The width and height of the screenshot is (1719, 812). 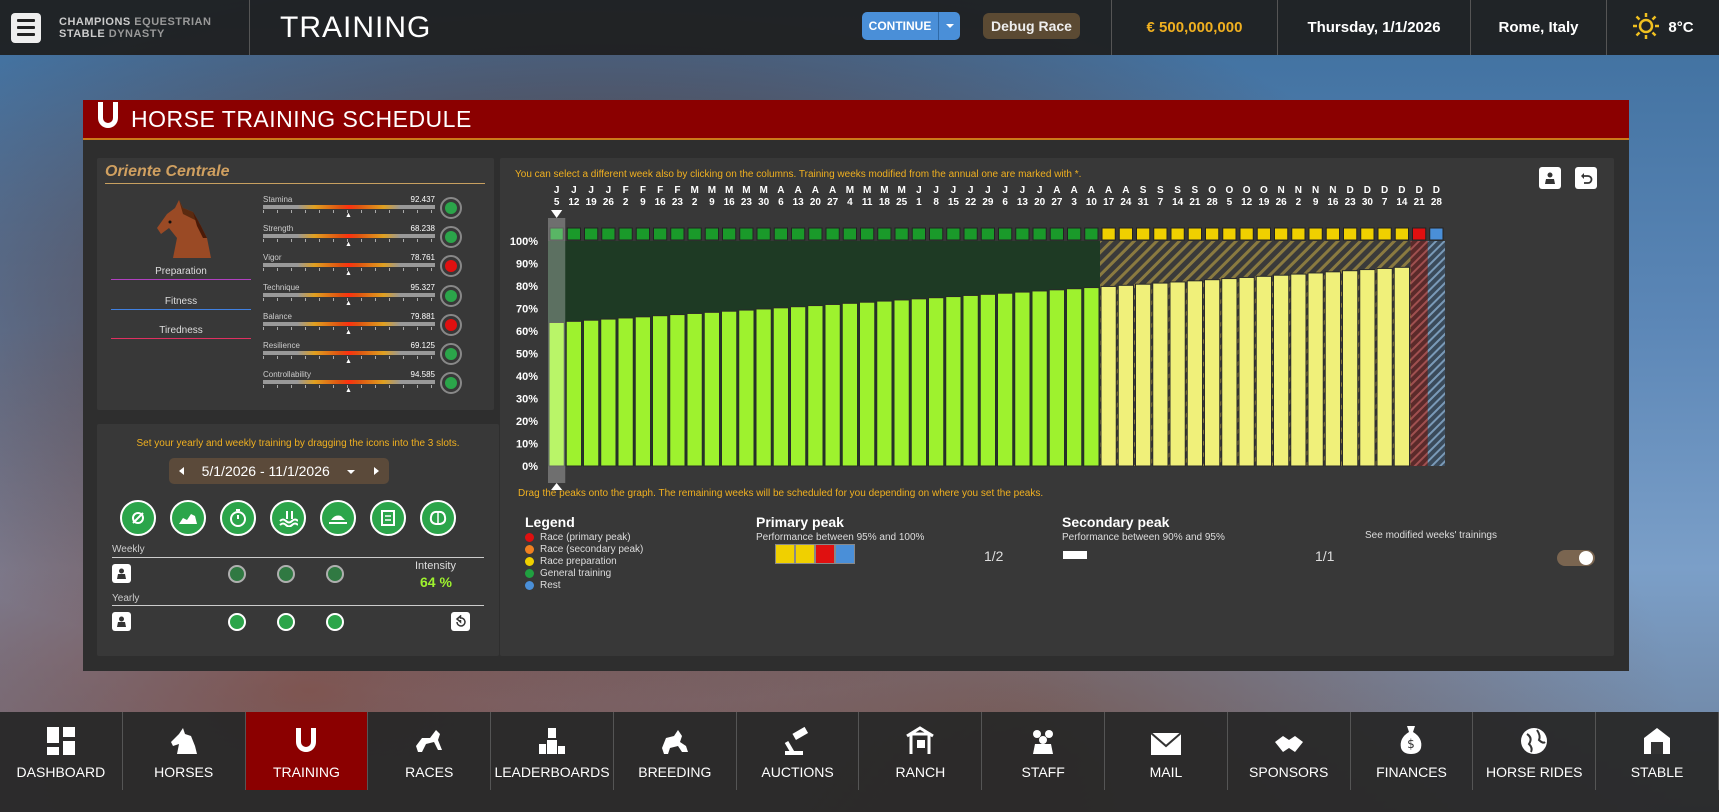 What do you see at coordinates (557, 202) in the screenshot?
I see `week-day-label: 5` at bounding box center [557, 202].